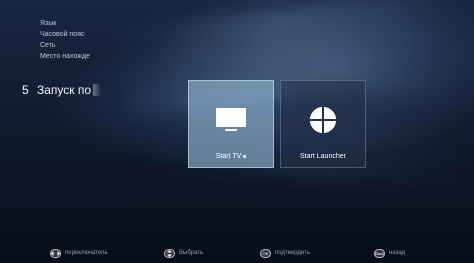 Image resolution: width=474 pixels, height=263 pixels. I want to click on setup-step-location: Место нахожде, so click(65, 56).